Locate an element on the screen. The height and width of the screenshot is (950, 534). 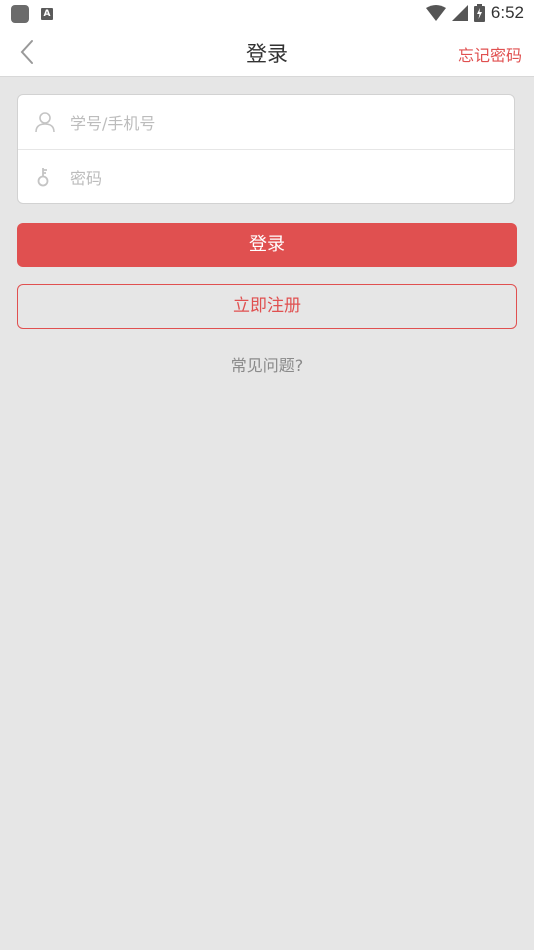
password-input is located at coordinates (286, 178).